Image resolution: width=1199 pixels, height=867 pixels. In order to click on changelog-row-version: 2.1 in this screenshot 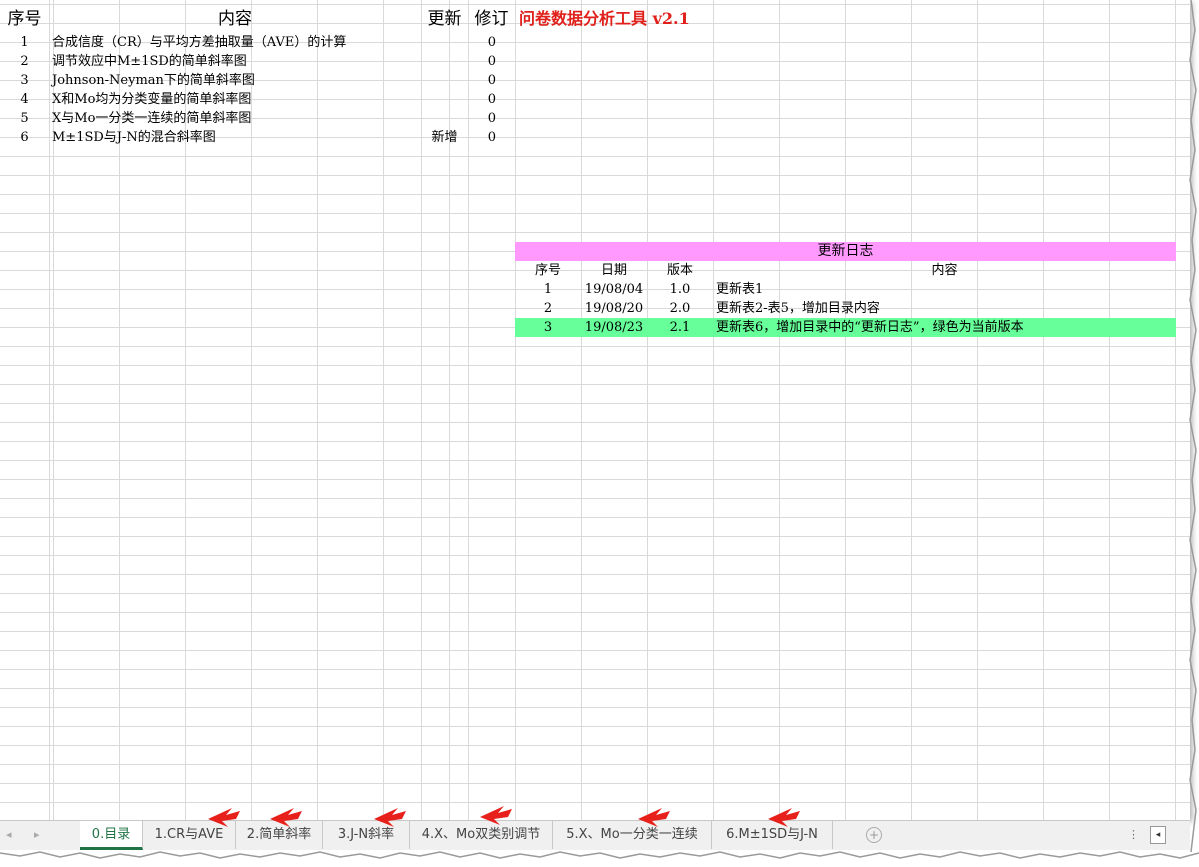, I will do `click(680, 327)`.